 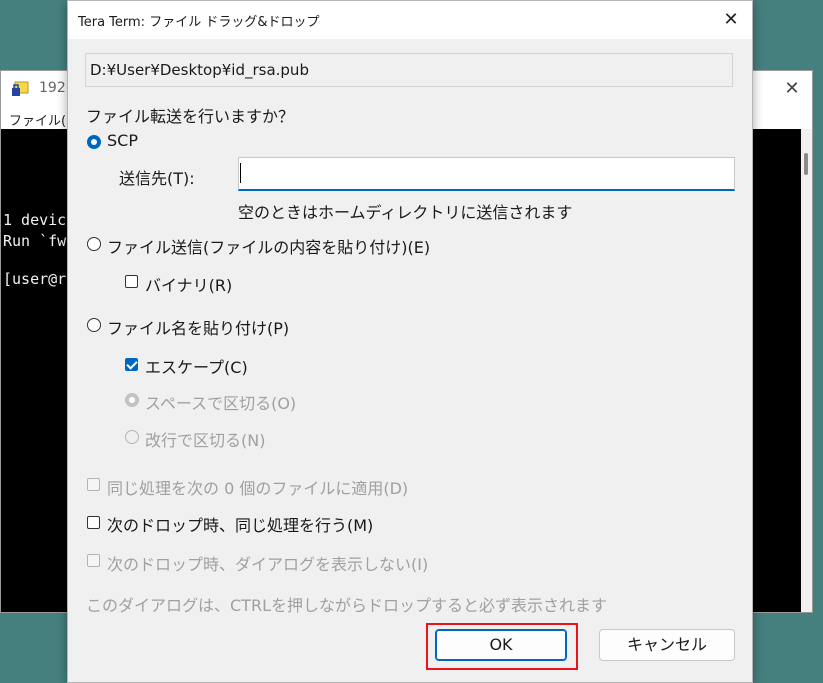 I want to click on binary-label: バイナリ(R), so click(x=189, y=285).